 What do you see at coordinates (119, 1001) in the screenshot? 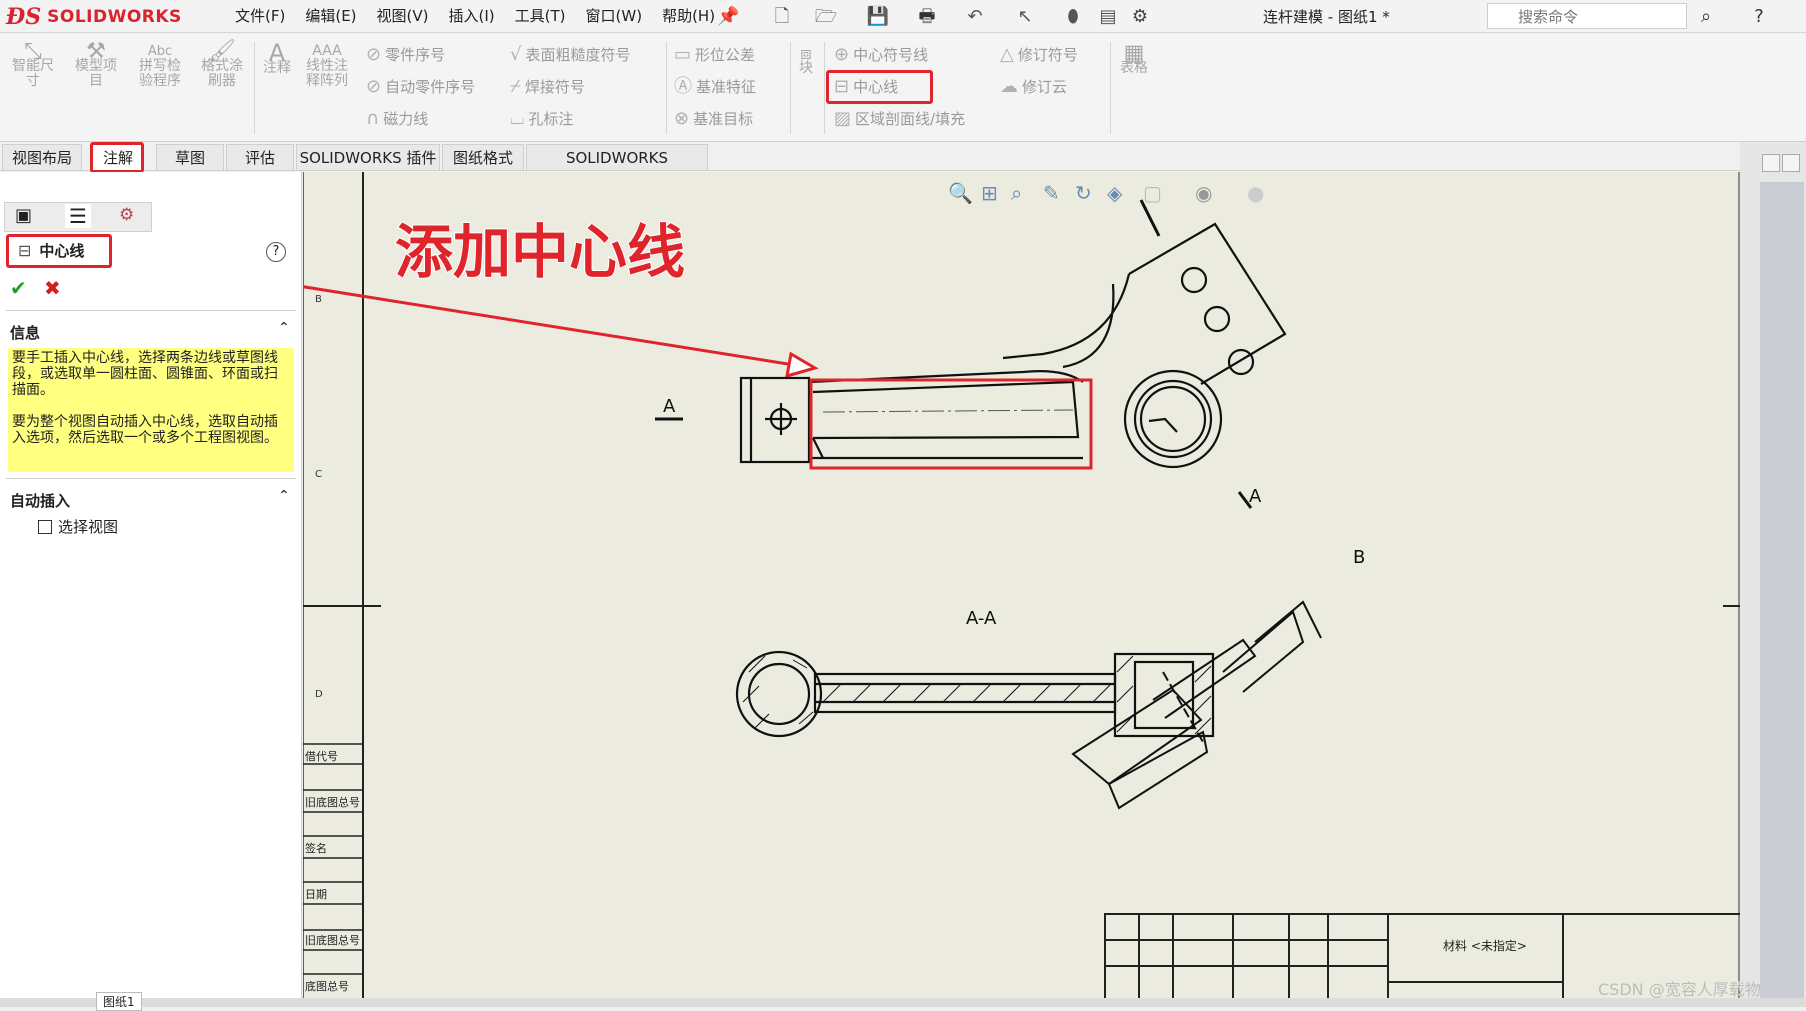
I see `sheet-tab: 图纸1` at bounding box center [119, 1001].